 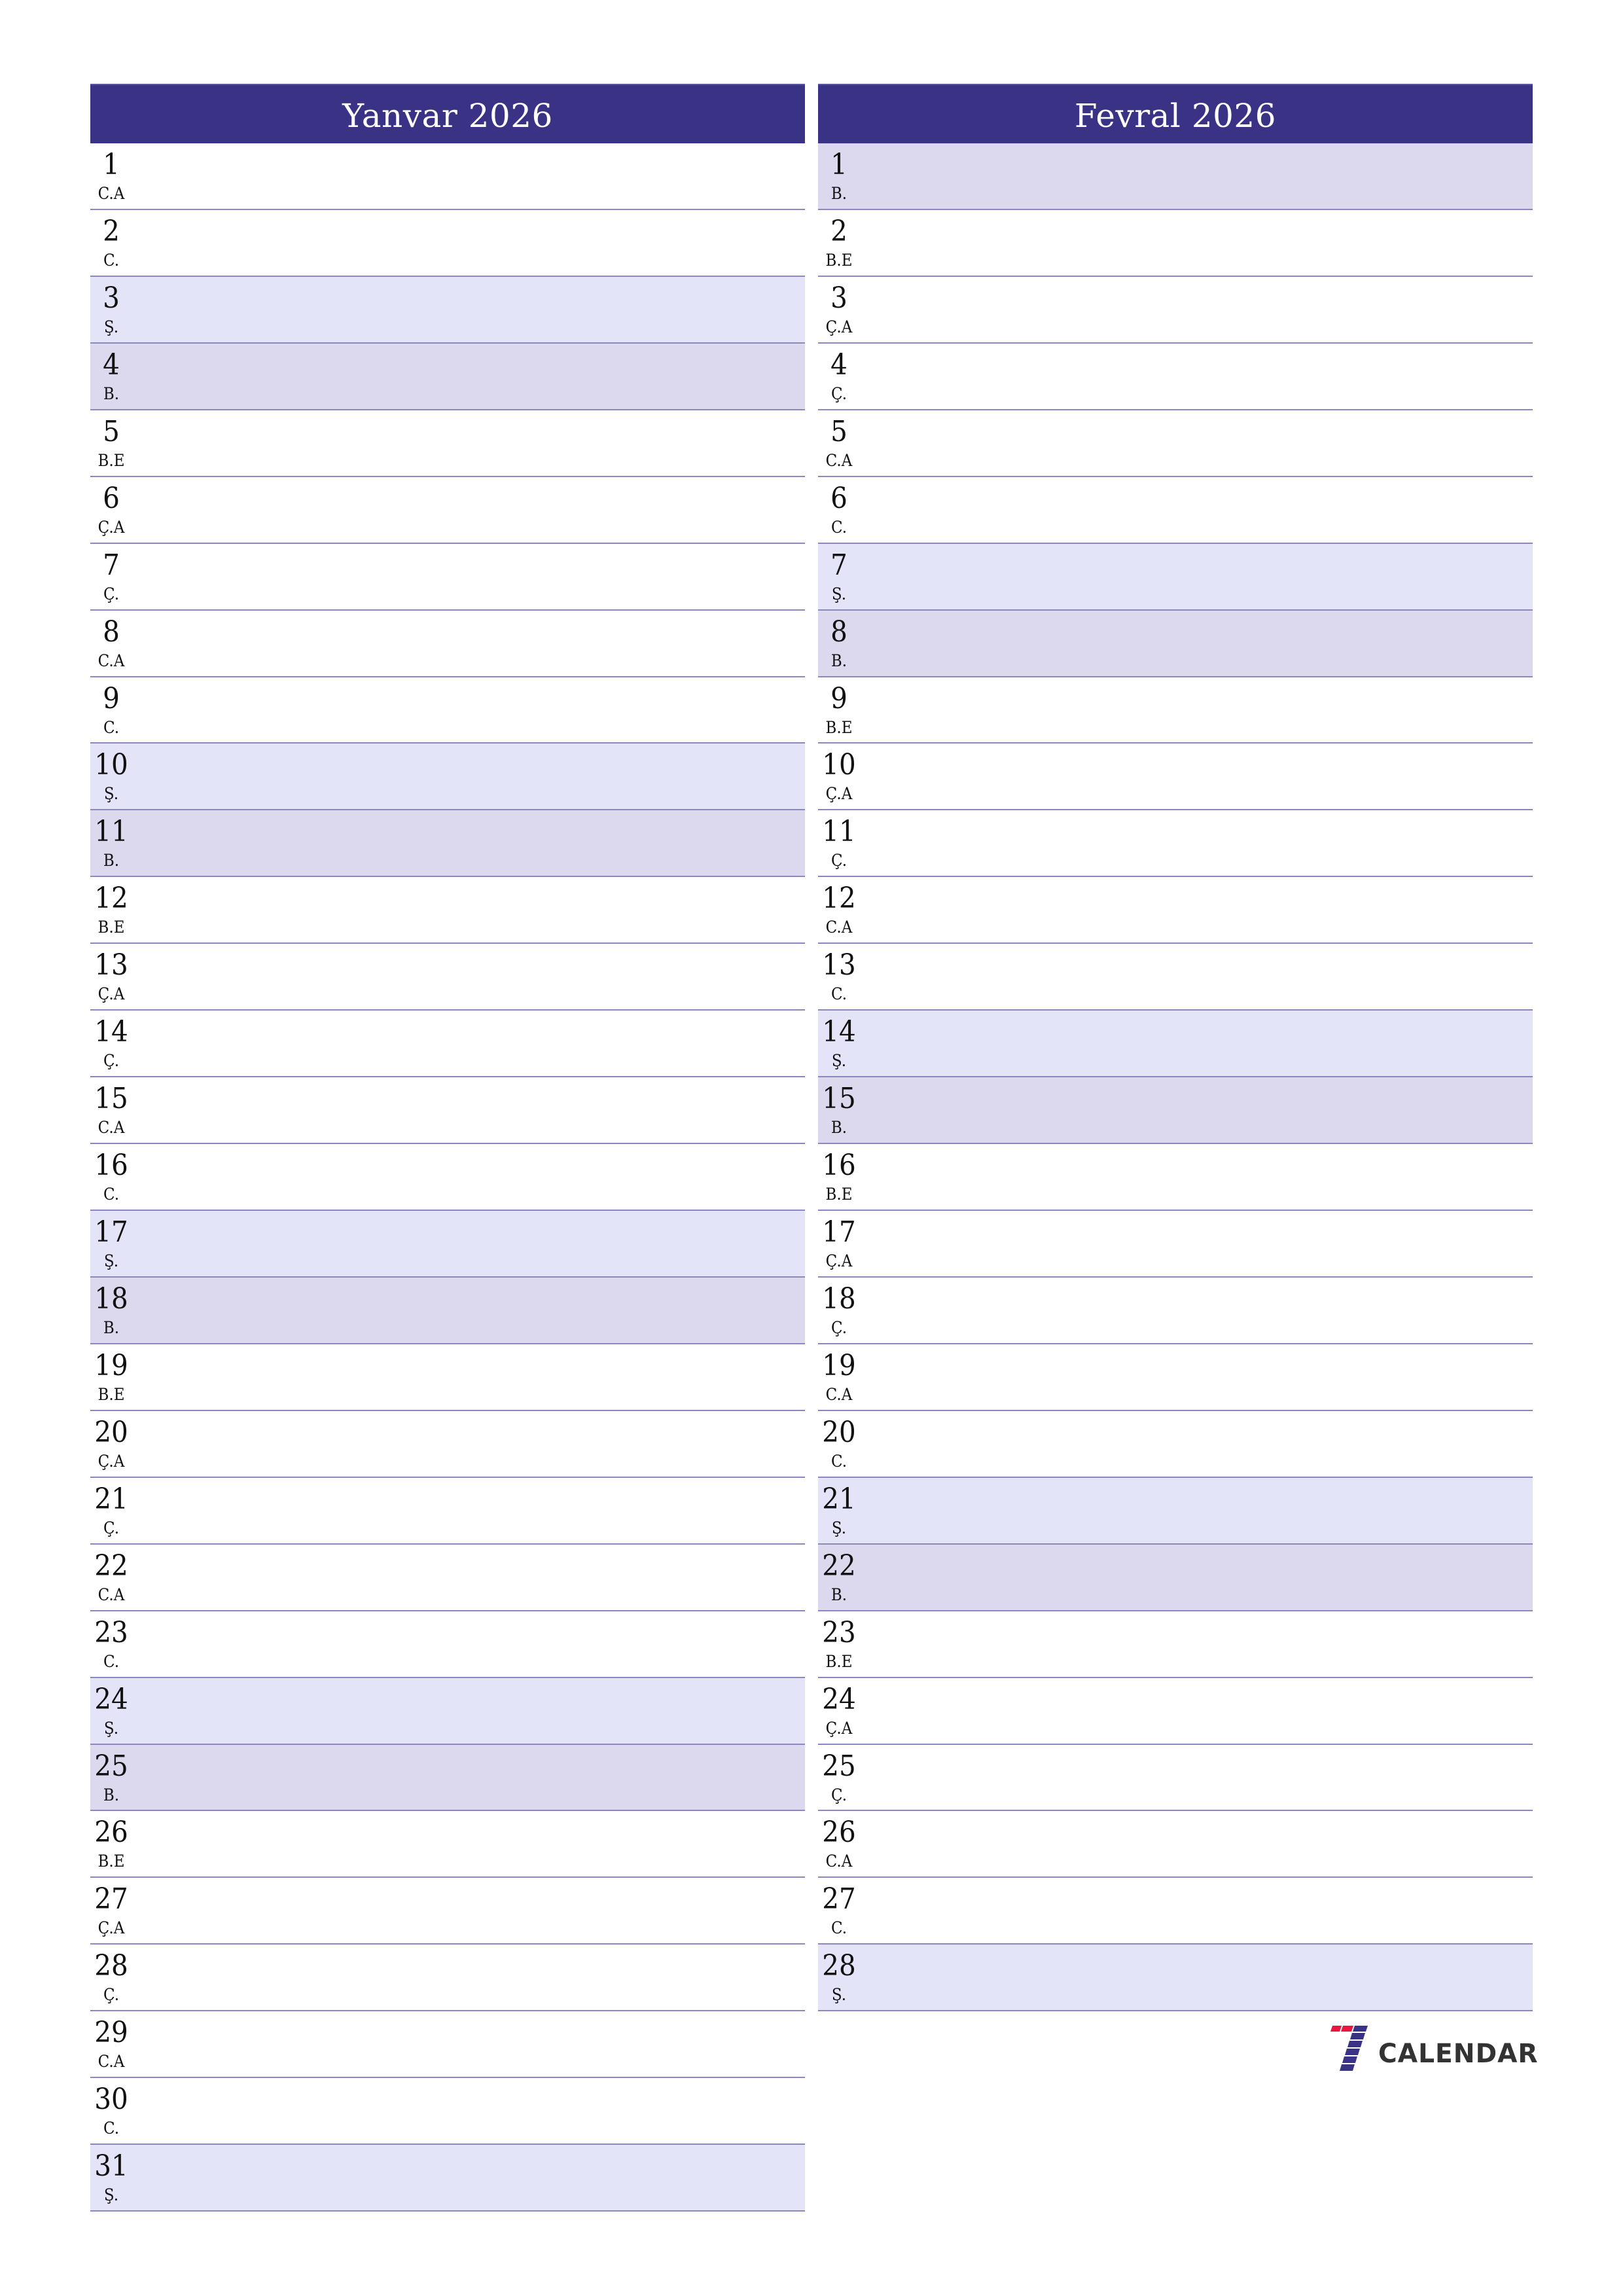 What do you see at coordinates (447, 1778) in the screenshot?
I see `day-row: 25 B.` at bounding box center [447, 1778].